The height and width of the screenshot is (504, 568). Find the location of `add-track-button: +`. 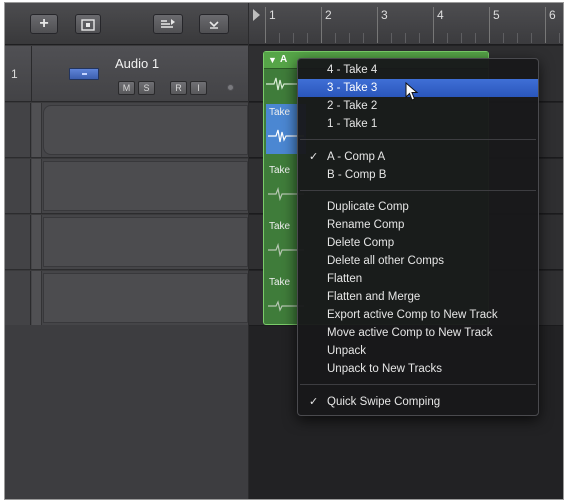

add-track-button: + is located at coordinates (44, 24).